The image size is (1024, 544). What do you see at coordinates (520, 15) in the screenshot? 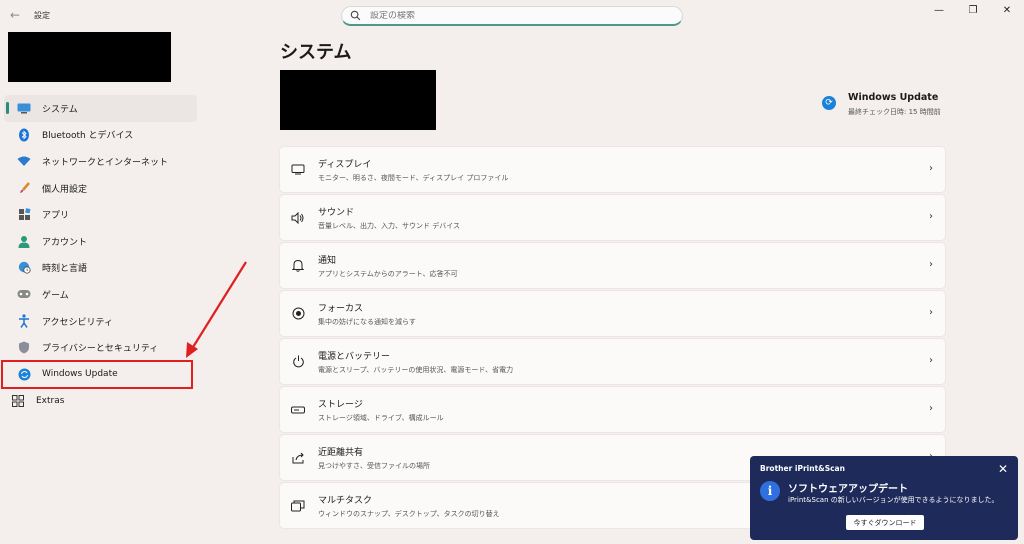
I see `search-input` at bounding box center [520, 15].